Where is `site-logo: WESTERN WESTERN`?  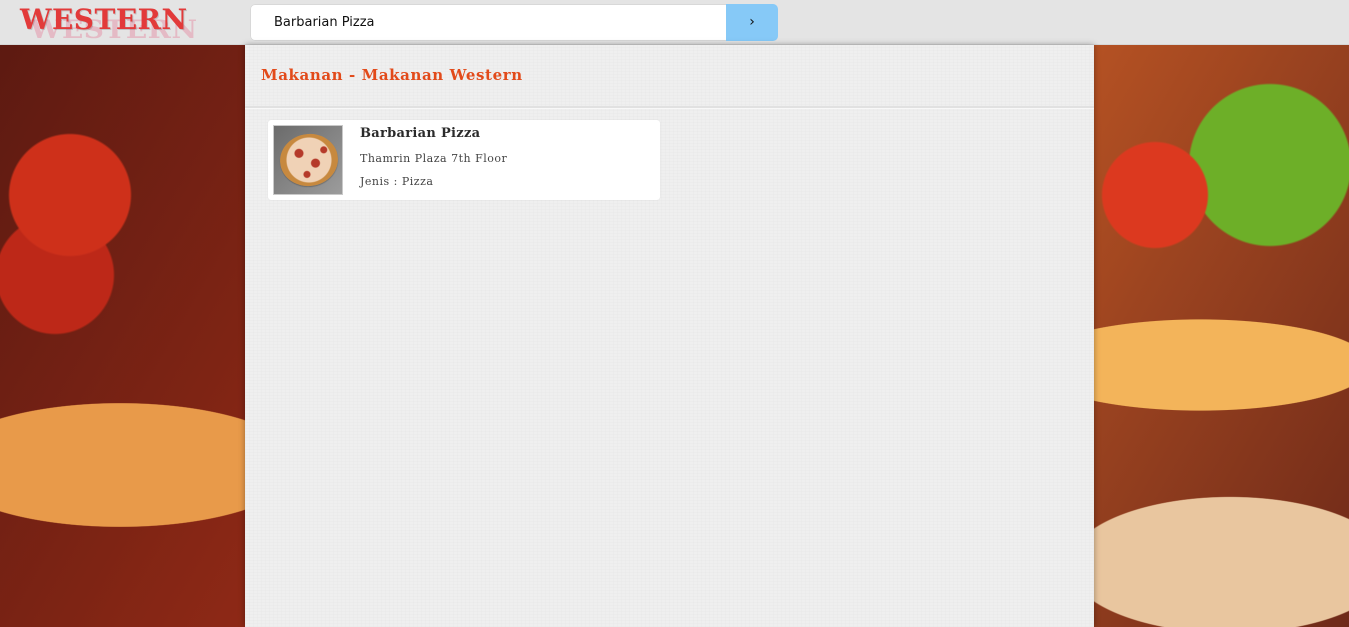 site-logo: WESTERN WESTERN is located at coordinates (108, 23).